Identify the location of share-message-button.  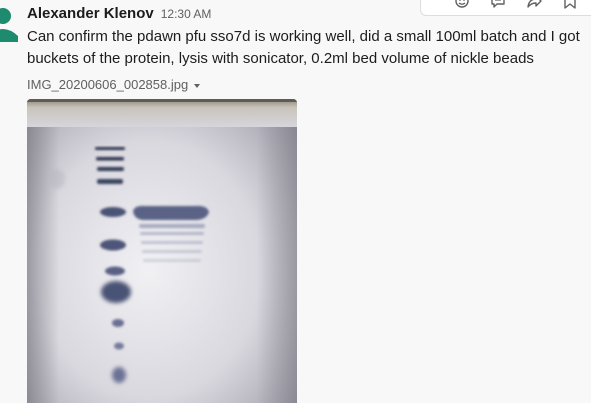
(534, 5).